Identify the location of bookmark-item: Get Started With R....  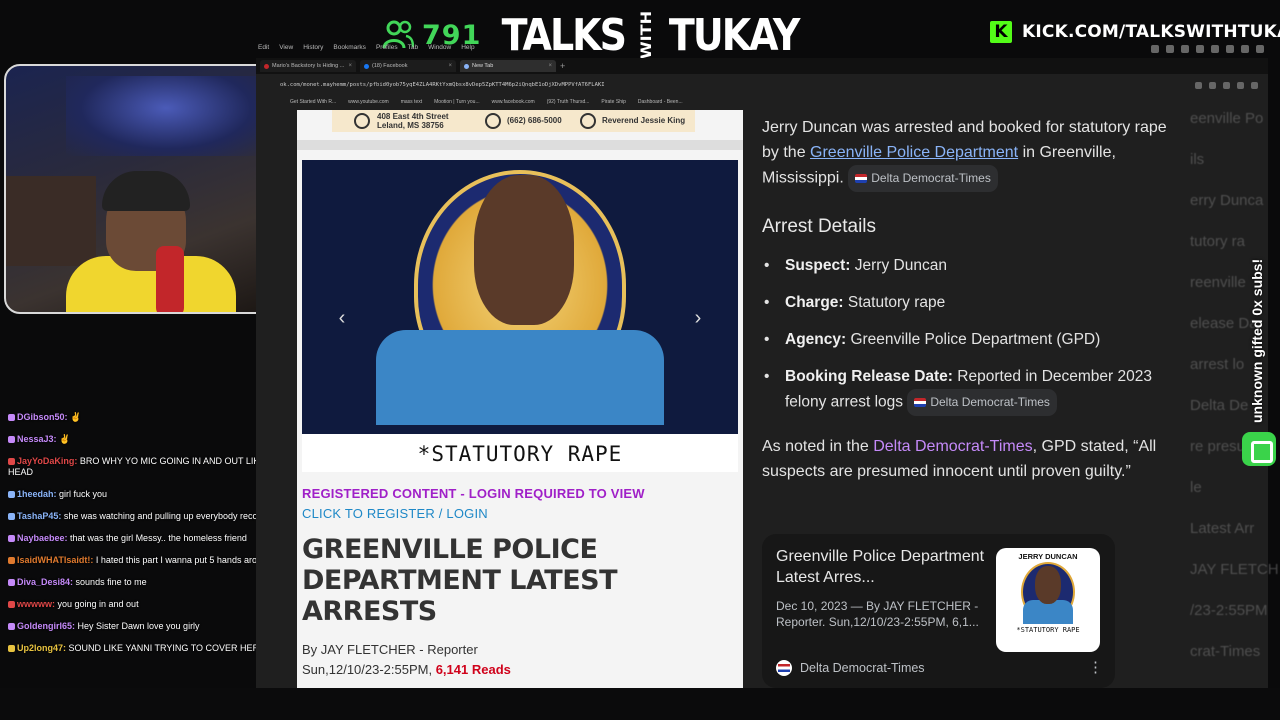
(313, 102).